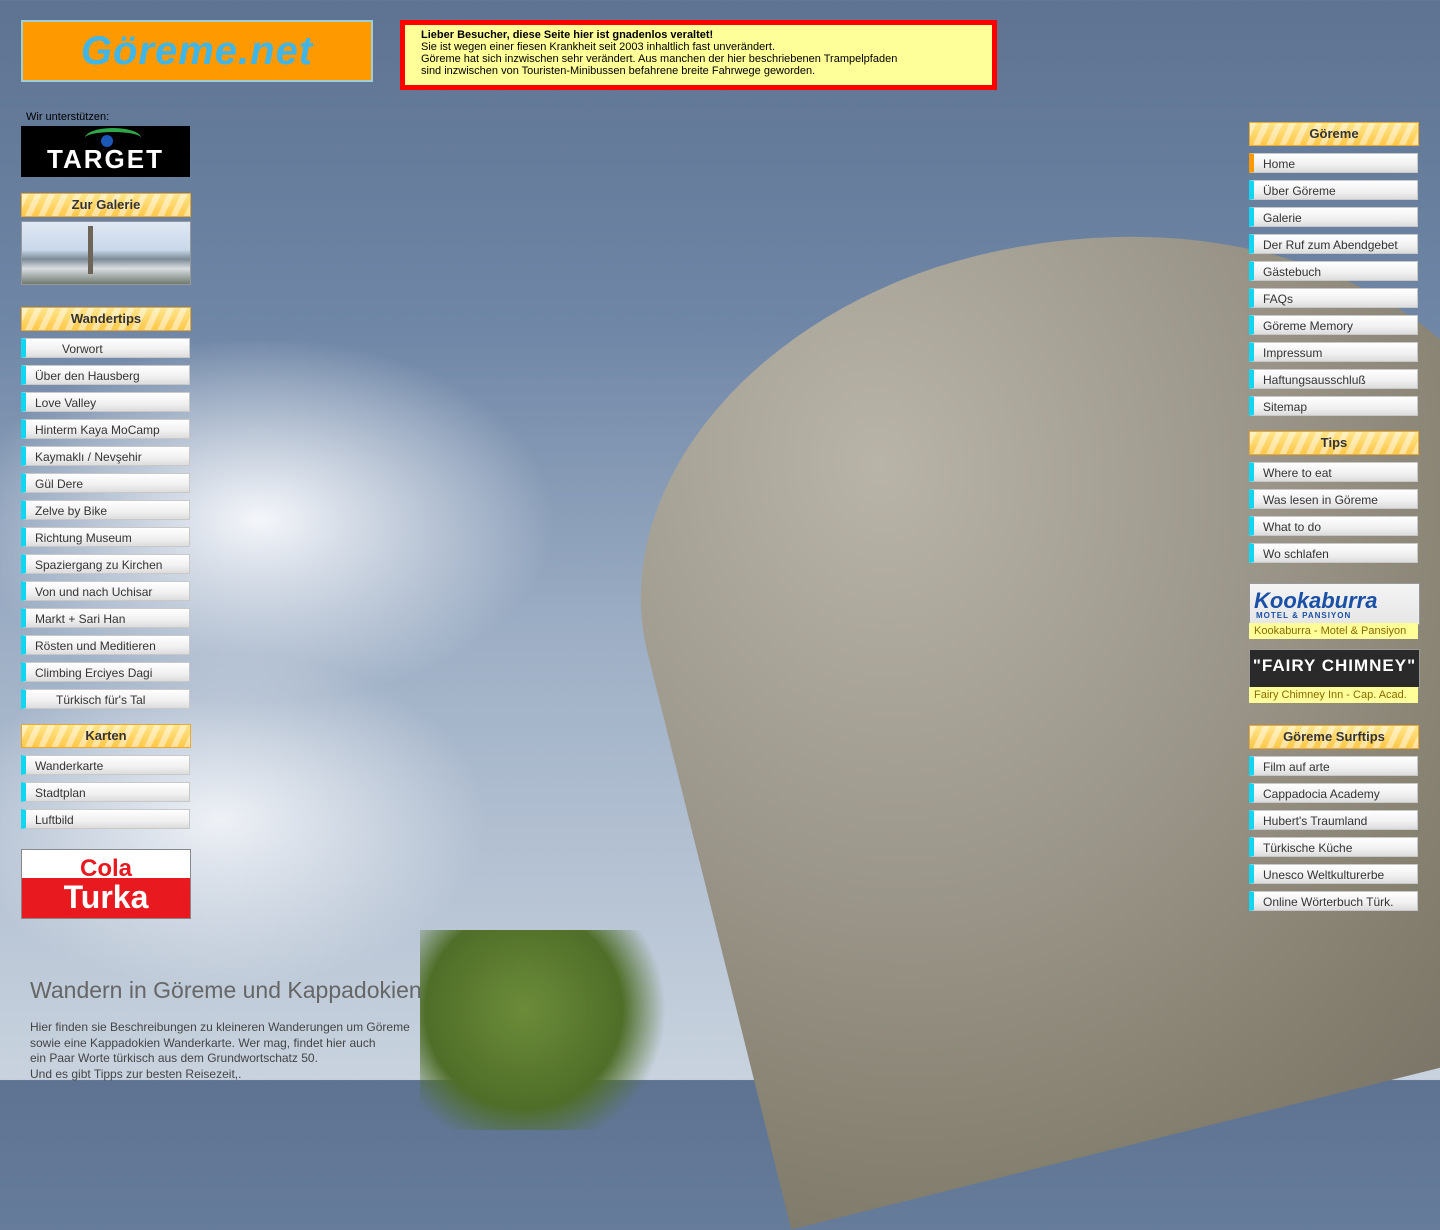 This screenshot has width=1440, height=1230. I want to click on target-logo-banner: TARGET, so click(105, 151).